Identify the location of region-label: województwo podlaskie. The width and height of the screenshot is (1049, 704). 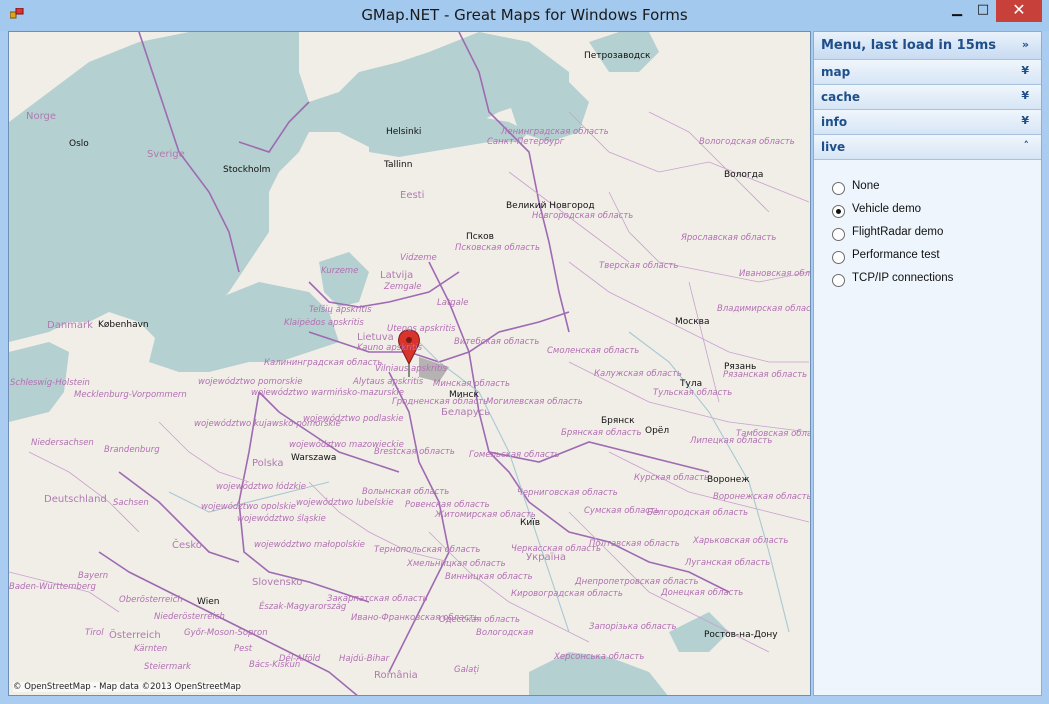
(353, 419).